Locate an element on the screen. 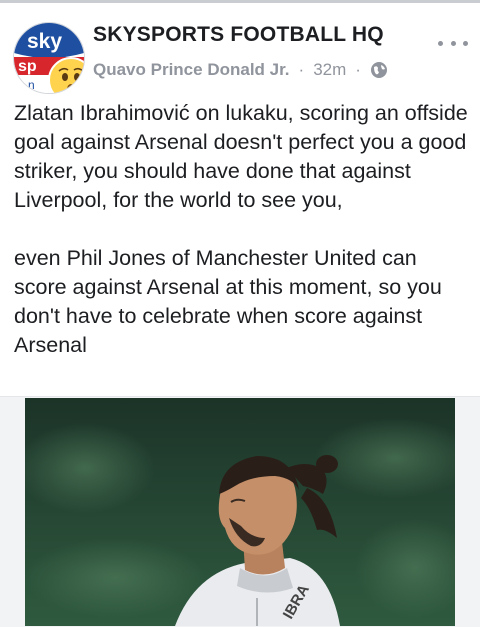 The height and width of the screenshot is (627, 480). globe-icon is located at coordinates (379, 70).